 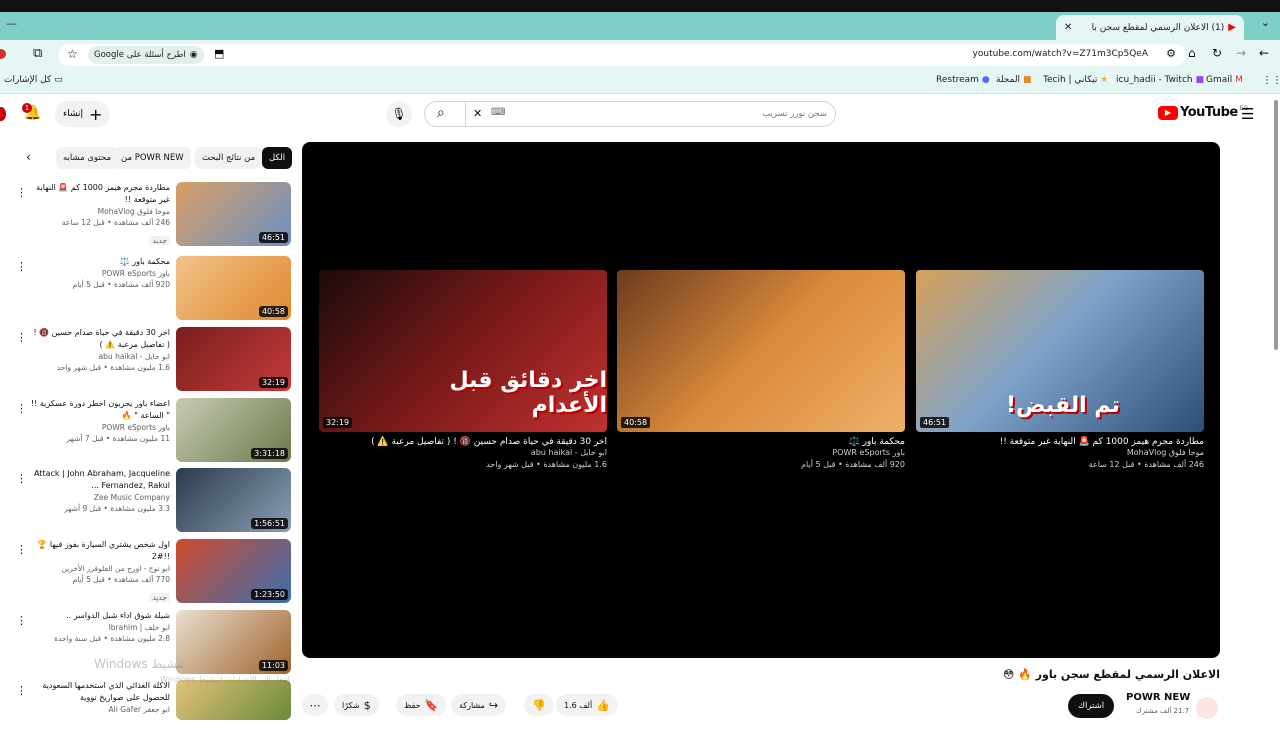 What do you see at coordinates (399, 114) in the screenshot?
I see `voice-search-icon: 🎙` at bounding box center [399, 114].